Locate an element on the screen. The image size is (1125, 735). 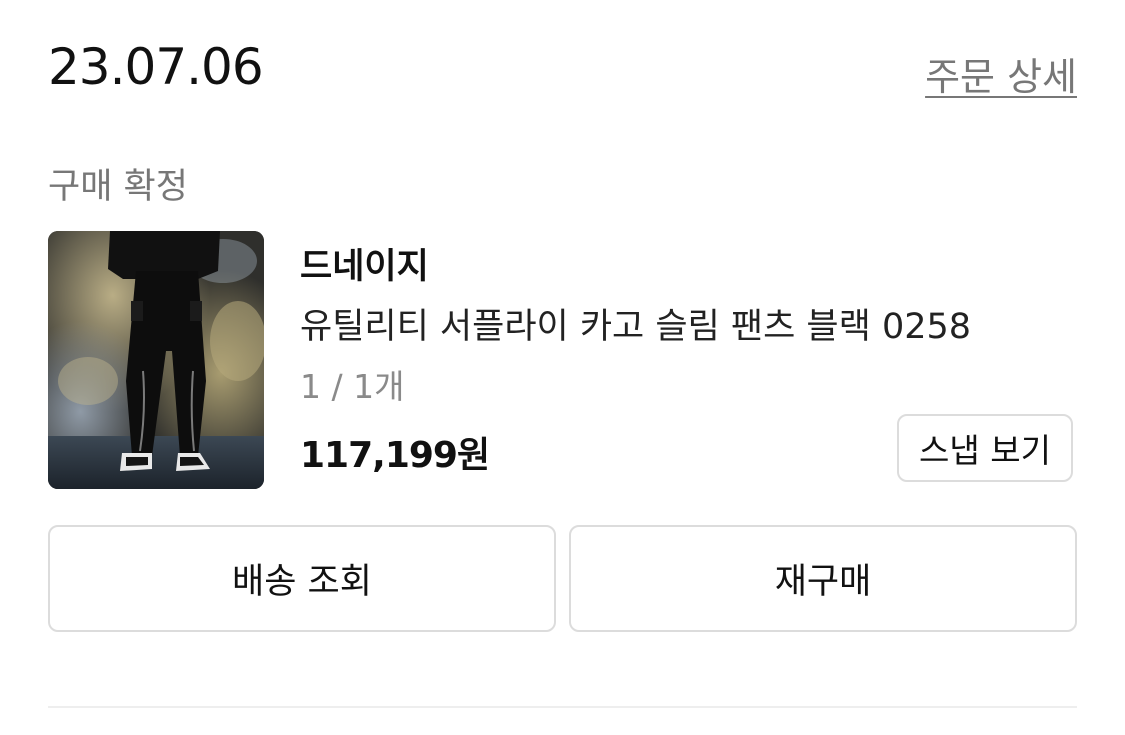
product-photo is located at coordinates (156, 360).